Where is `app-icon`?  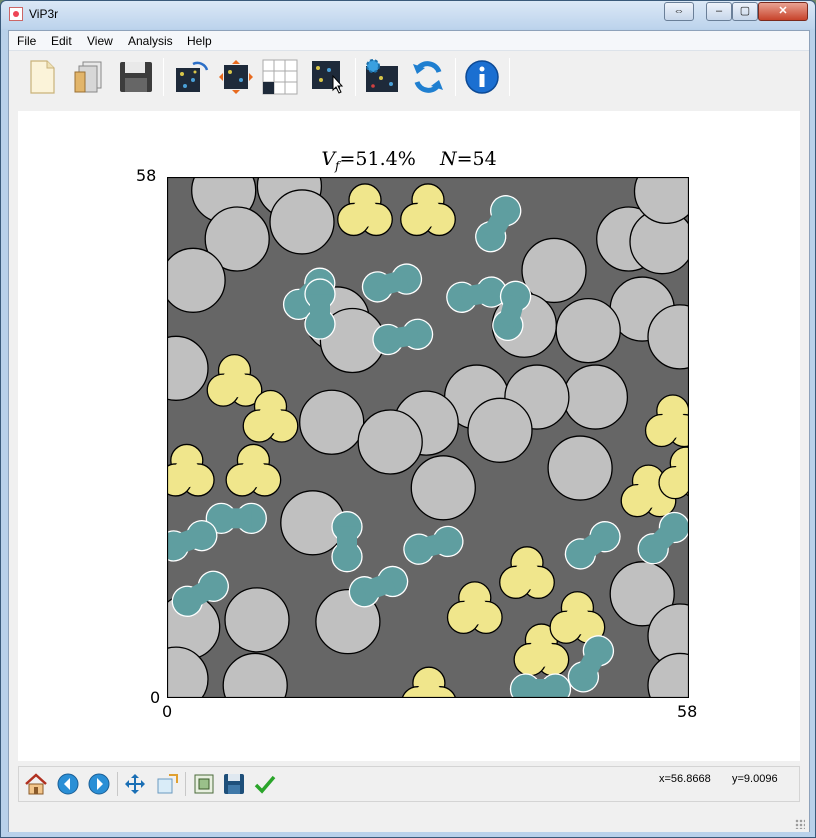
app-icon is located at coordinates (16, 14).